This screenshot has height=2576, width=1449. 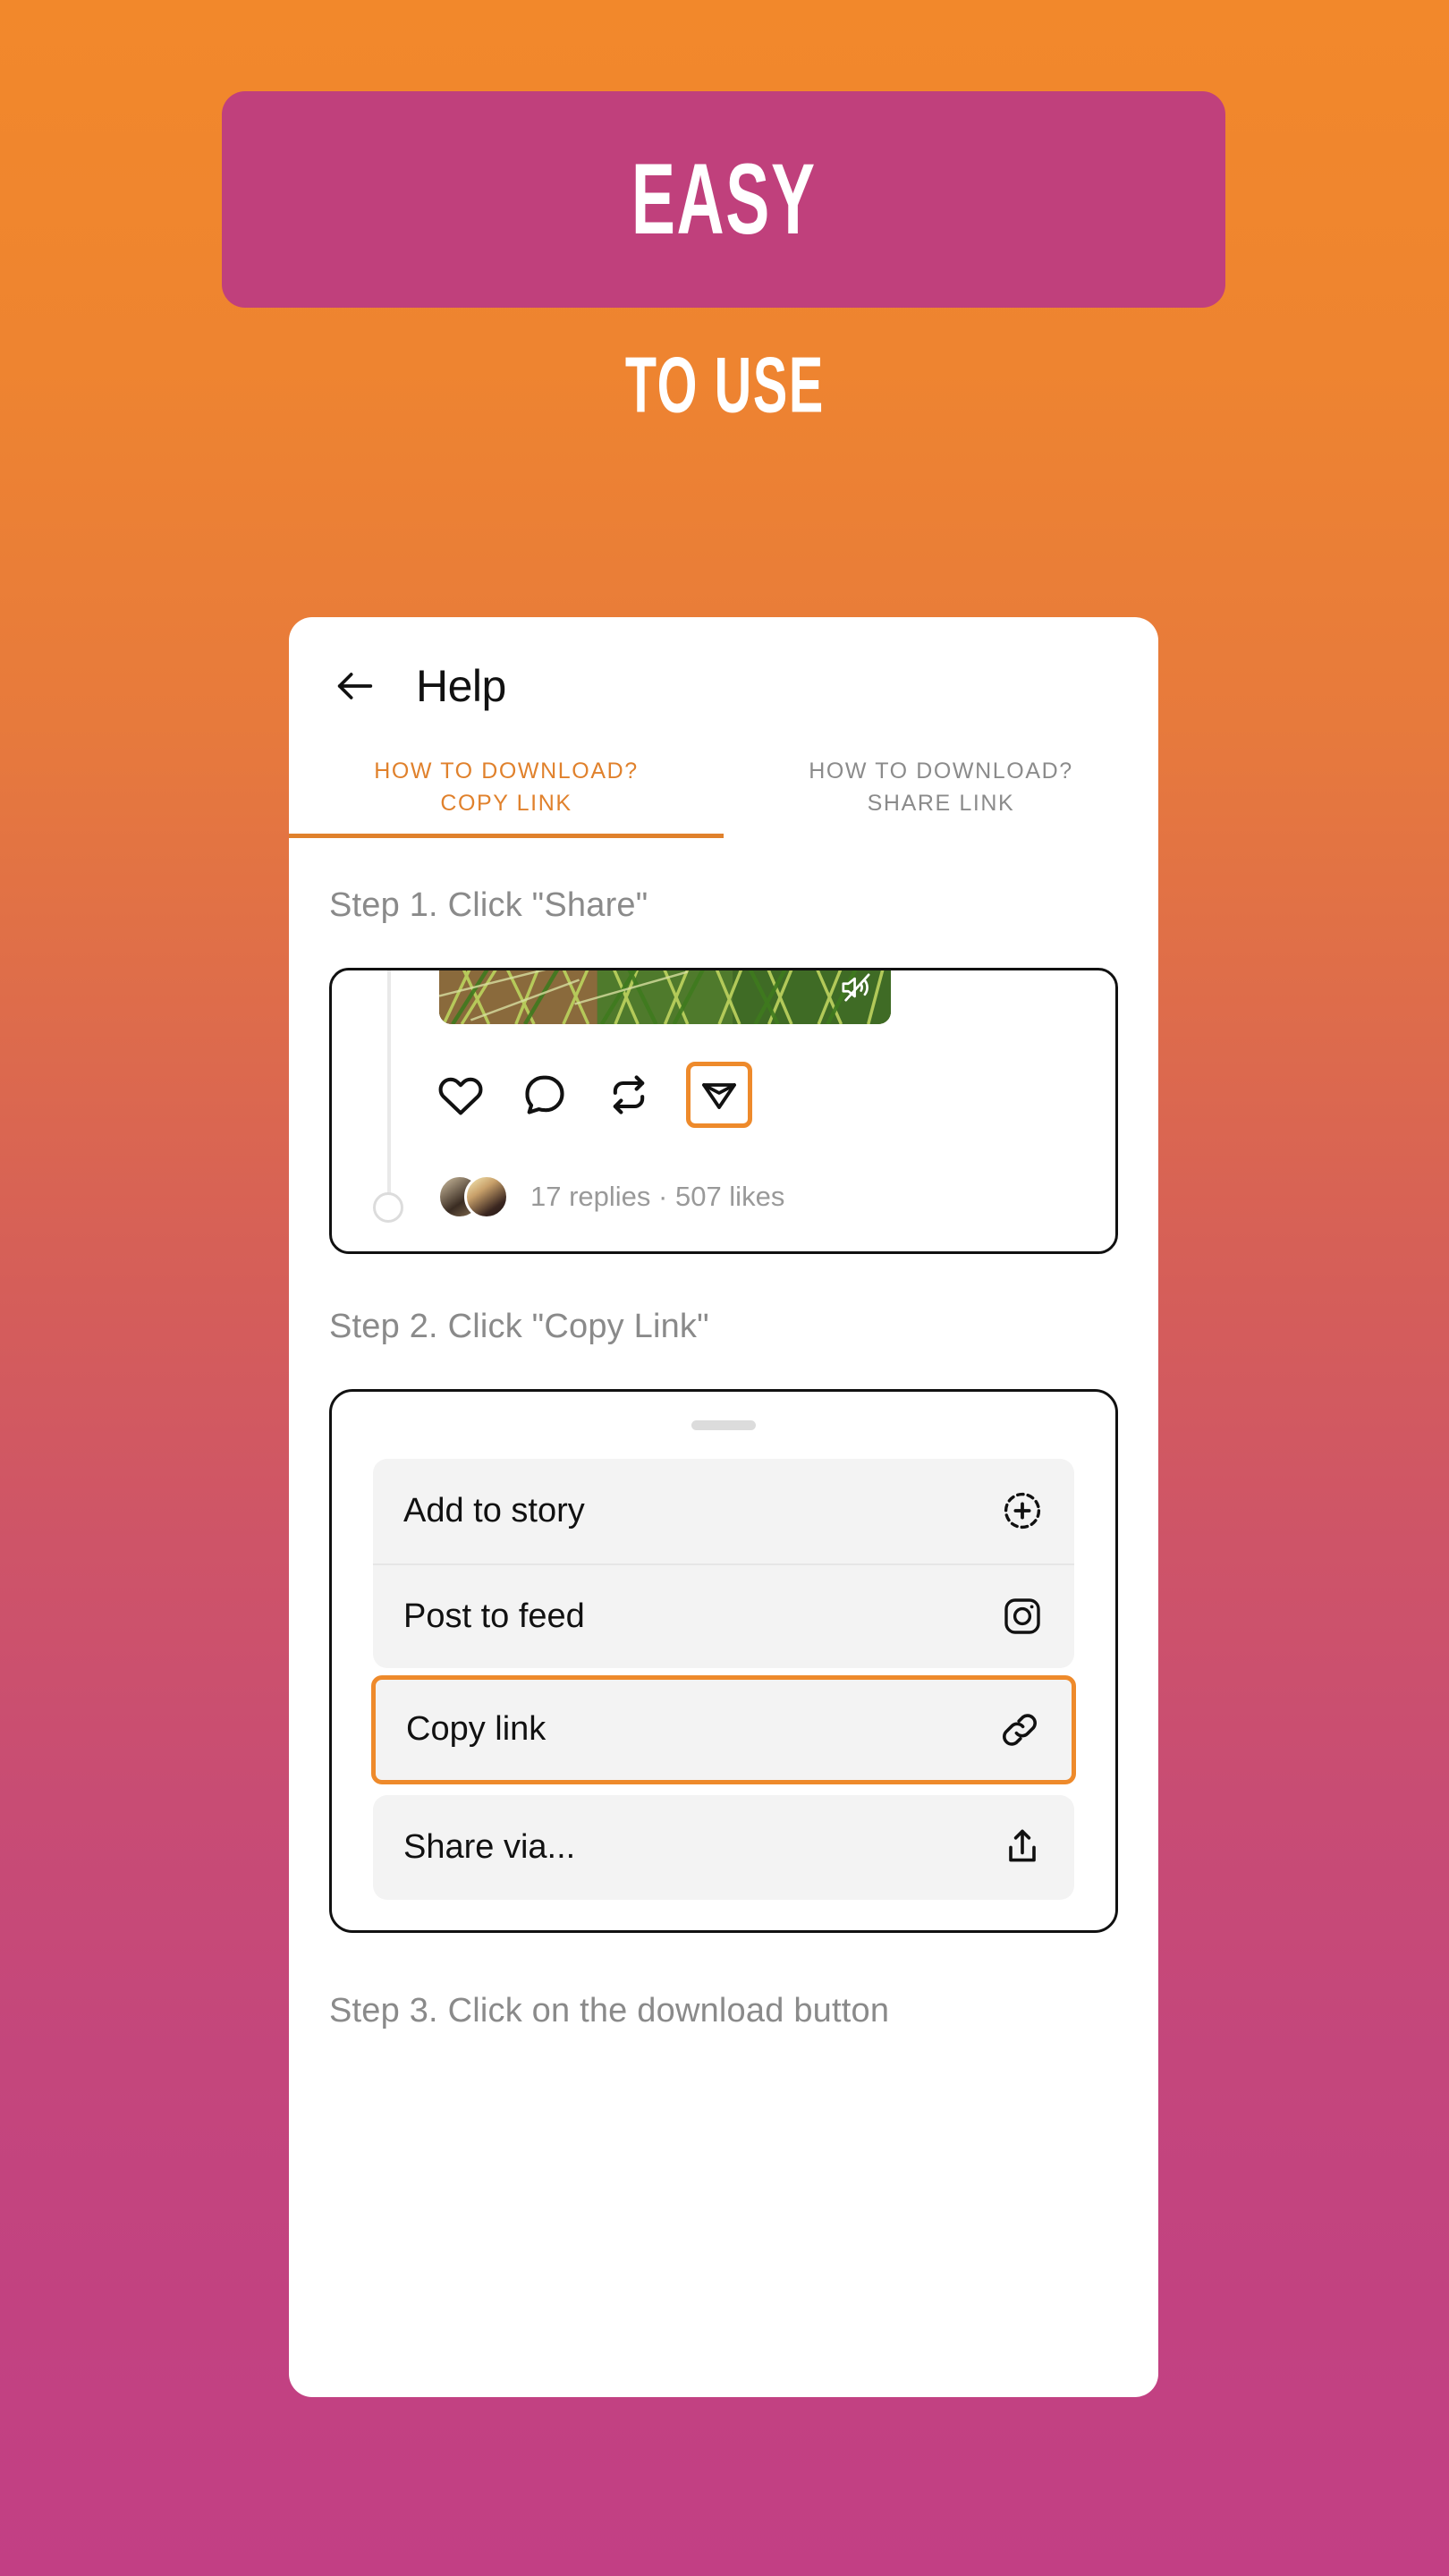 What do you see at coordinates (494, 1616) in the screenshot?
I see `share-option-label: Post to feed` at bounding box center [494, 1616].